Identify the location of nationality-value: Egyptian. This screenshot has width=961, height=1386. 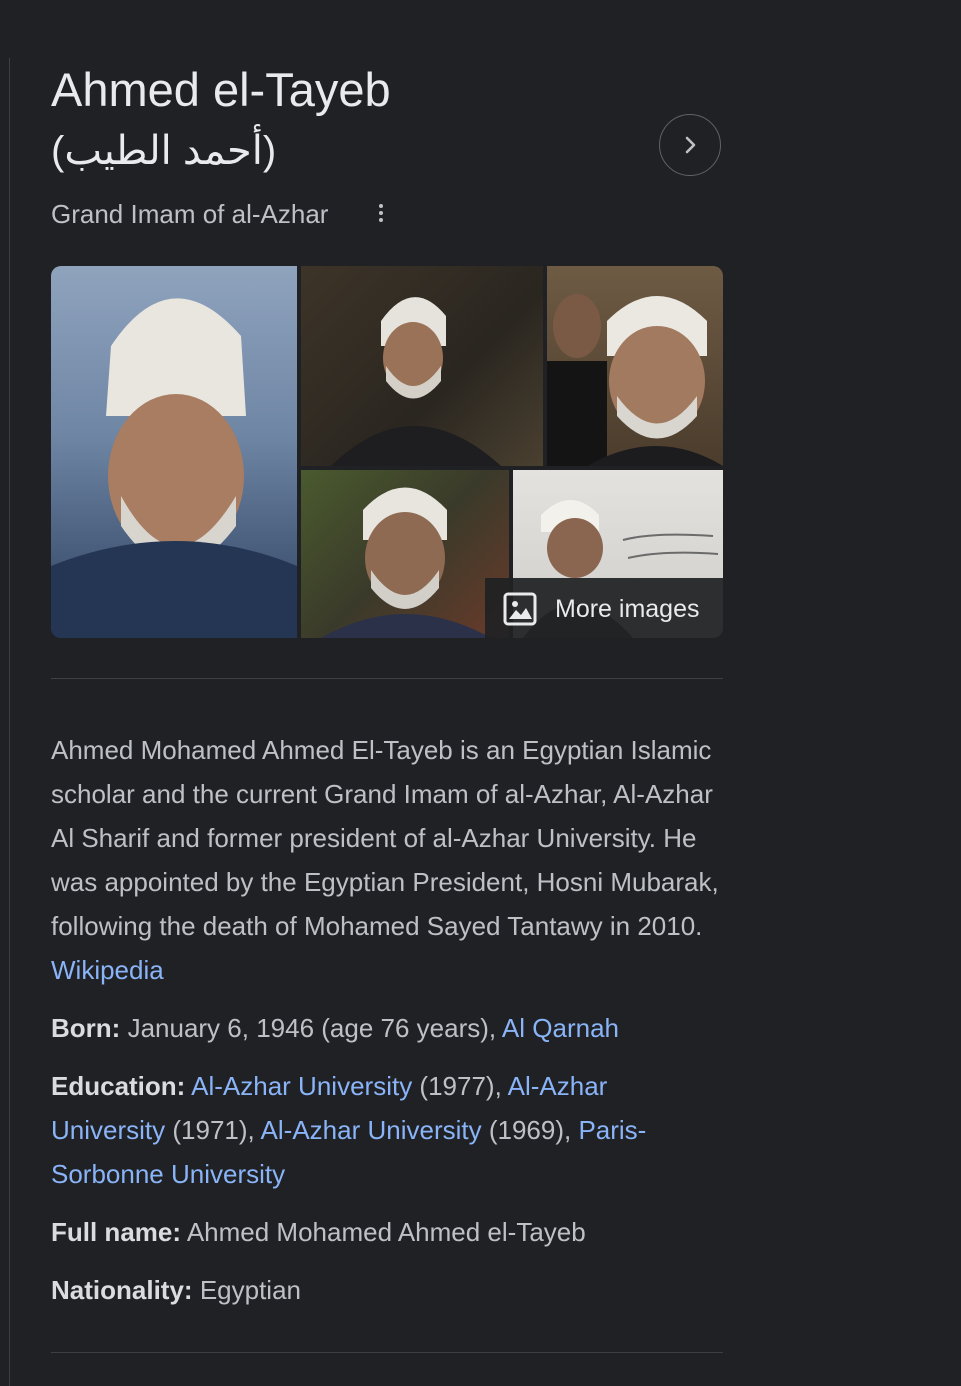
(250, 1290).